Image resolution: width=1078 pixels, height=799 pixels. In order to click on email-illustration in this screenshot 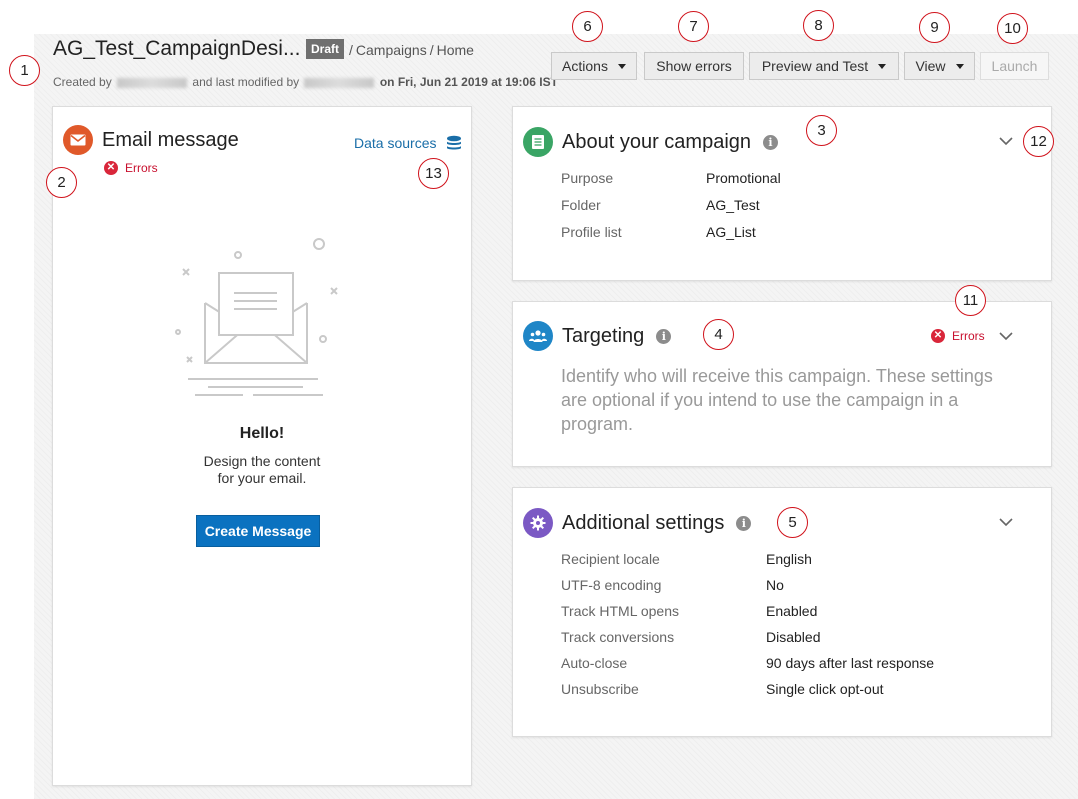, I will do `click(256, 317)`.